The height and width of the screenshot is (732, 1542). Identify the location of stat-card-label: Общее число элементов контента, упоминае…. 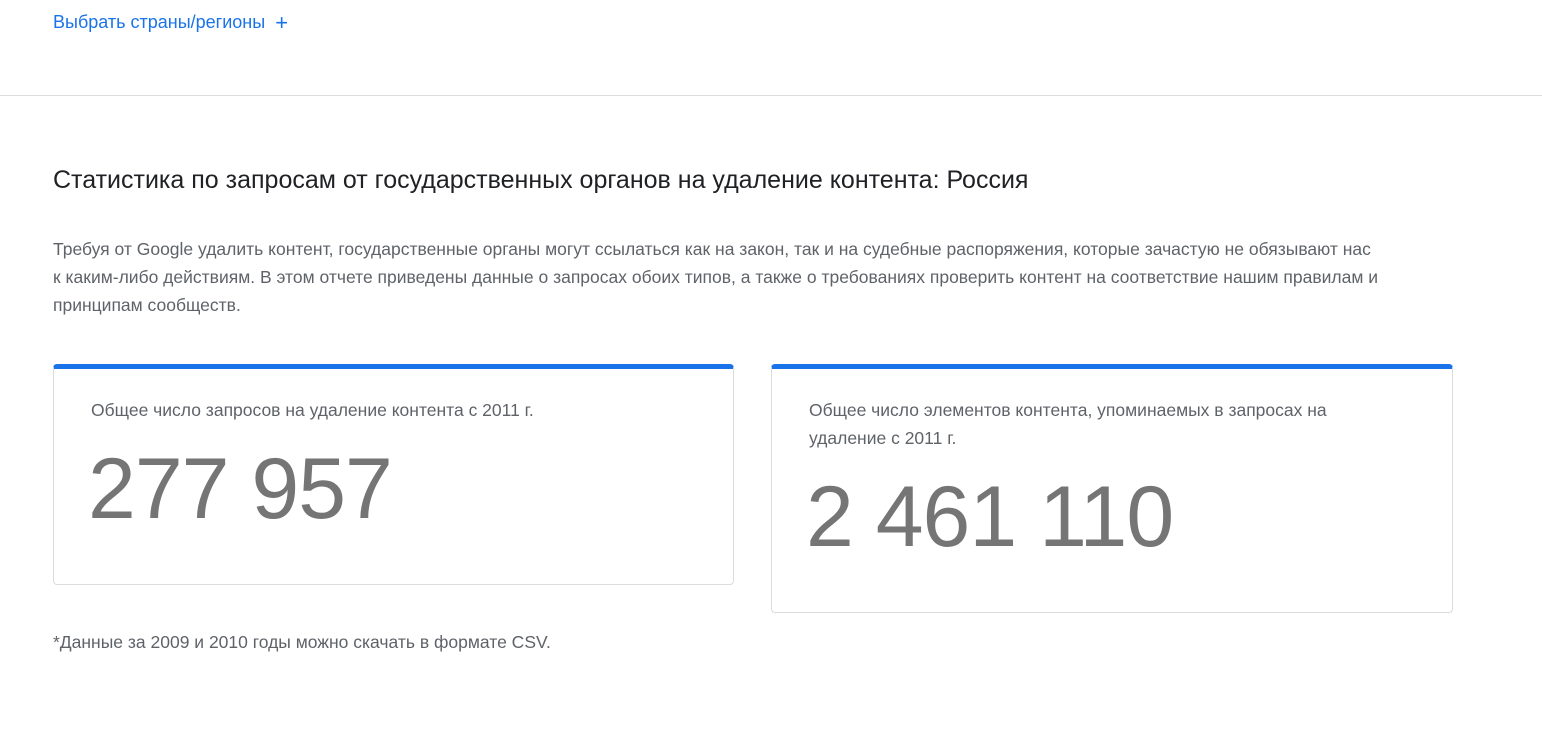
(1068, 424).